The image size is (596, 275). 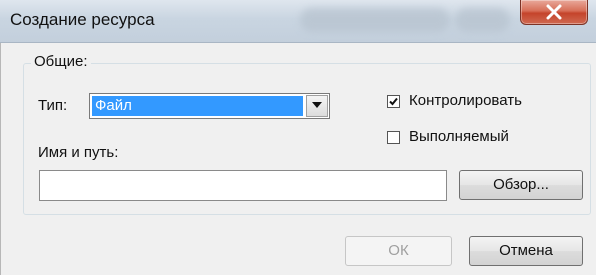 I want to click on close-icon, so click(x=554, y=12).